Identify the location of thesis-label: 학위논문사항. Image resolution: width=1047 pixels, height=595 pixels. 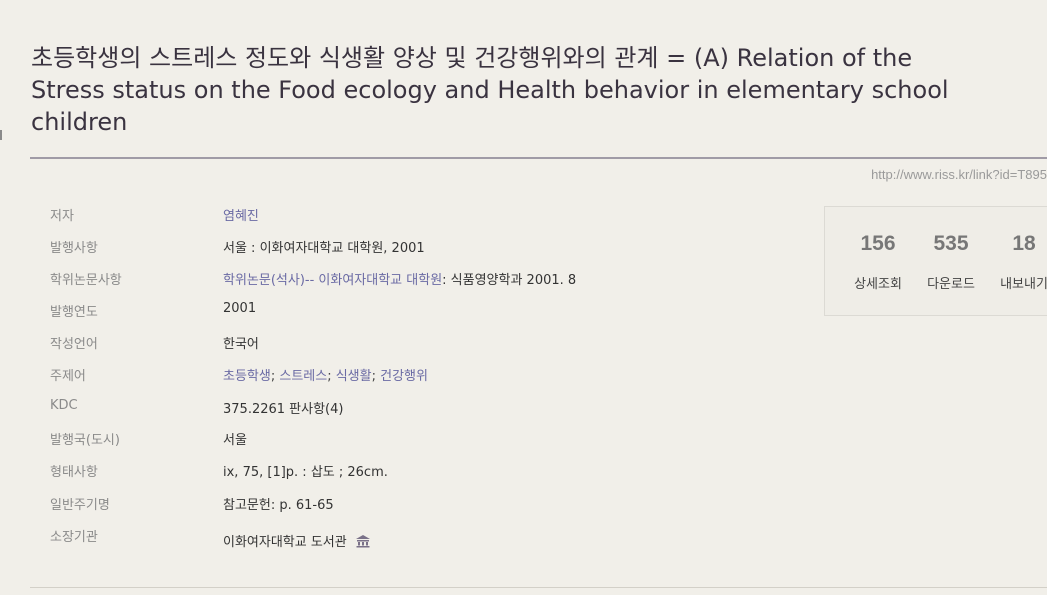
(86, 280).